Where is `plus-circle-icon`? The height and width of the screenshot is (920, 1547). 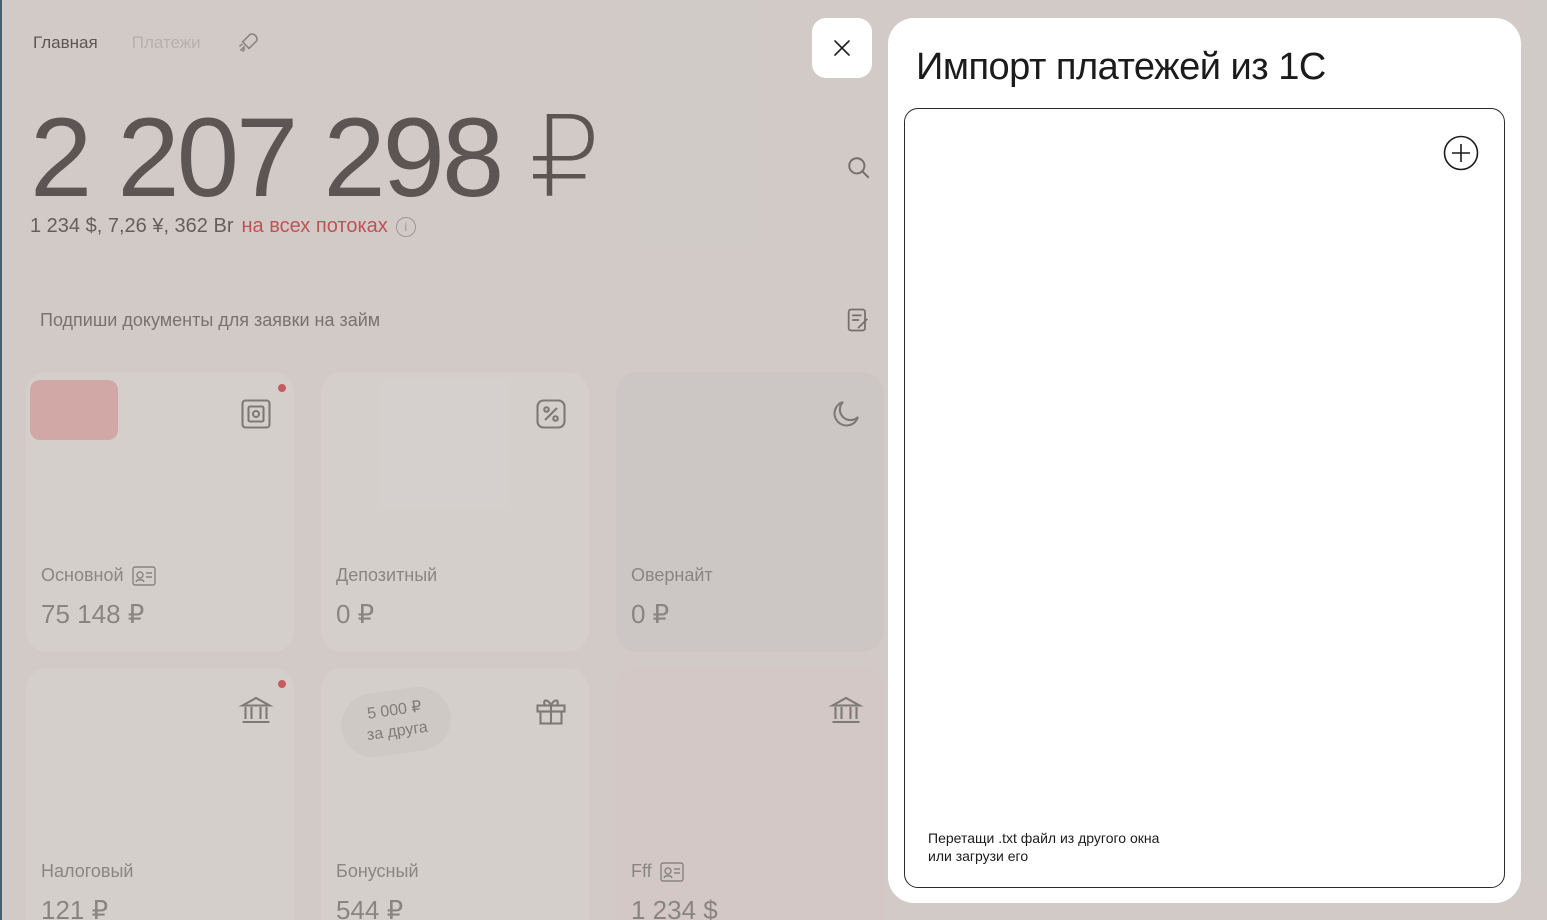
plus-circle-icon is located at coordinates (1461, 153).